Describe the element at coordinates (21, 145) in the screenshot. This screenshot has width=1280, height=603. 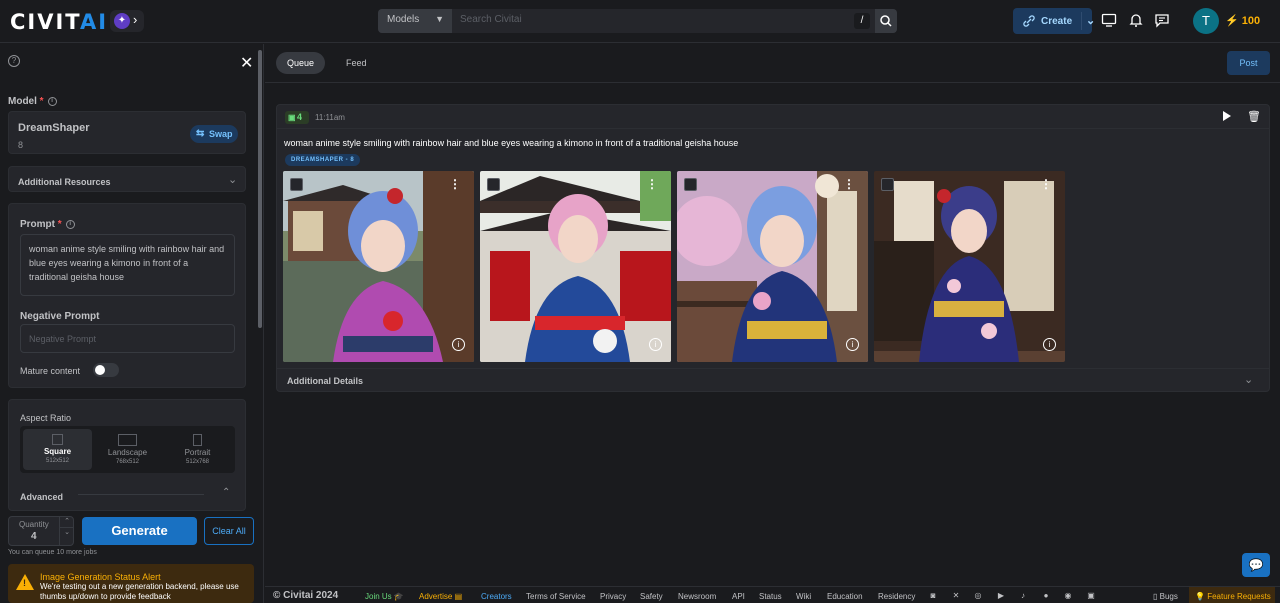
I see `model-version: 8` at that location.